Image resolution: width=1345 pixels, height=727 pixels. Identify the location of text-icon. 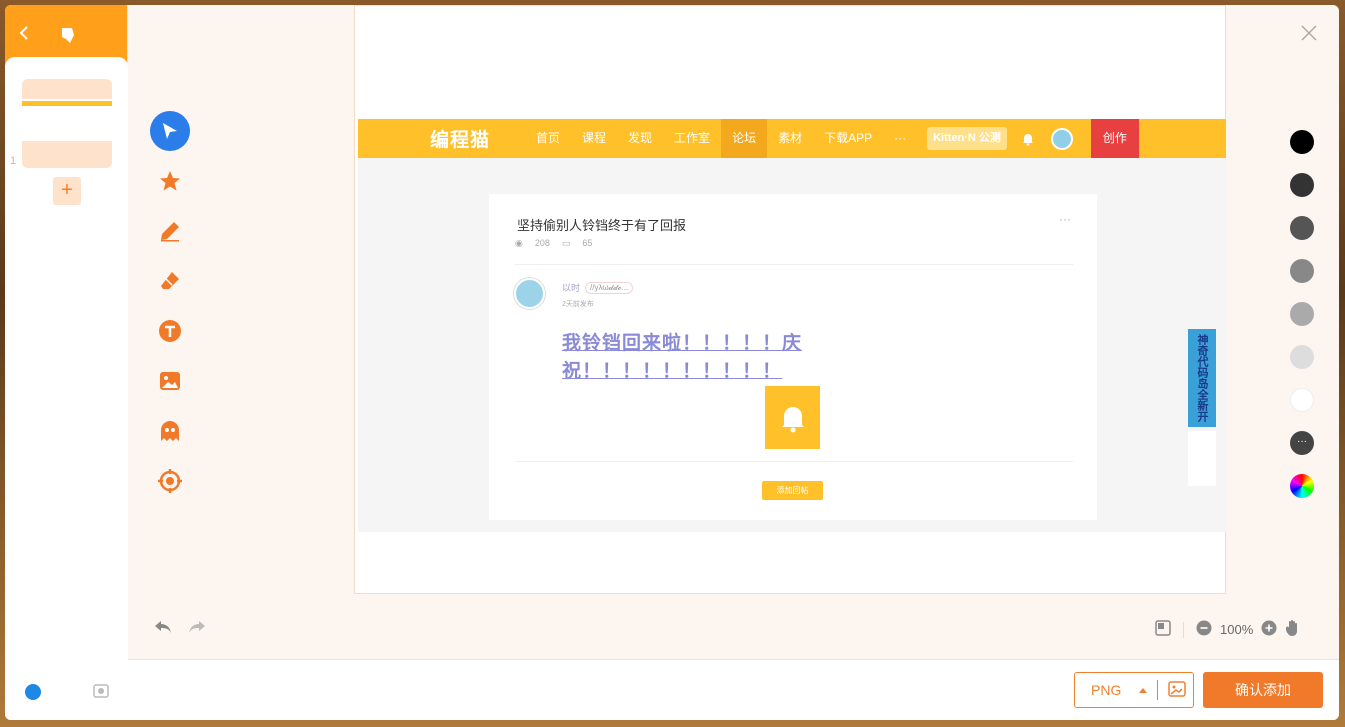
(170, 331).